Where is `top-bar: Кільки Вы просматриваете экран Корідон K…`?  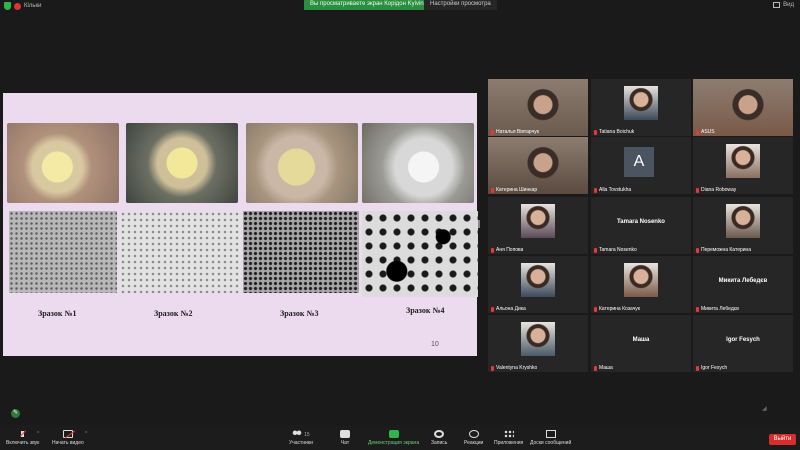 top-bar: Кільки Вы просматриваете экран Корідон K… is located at coordinates (400, 6).